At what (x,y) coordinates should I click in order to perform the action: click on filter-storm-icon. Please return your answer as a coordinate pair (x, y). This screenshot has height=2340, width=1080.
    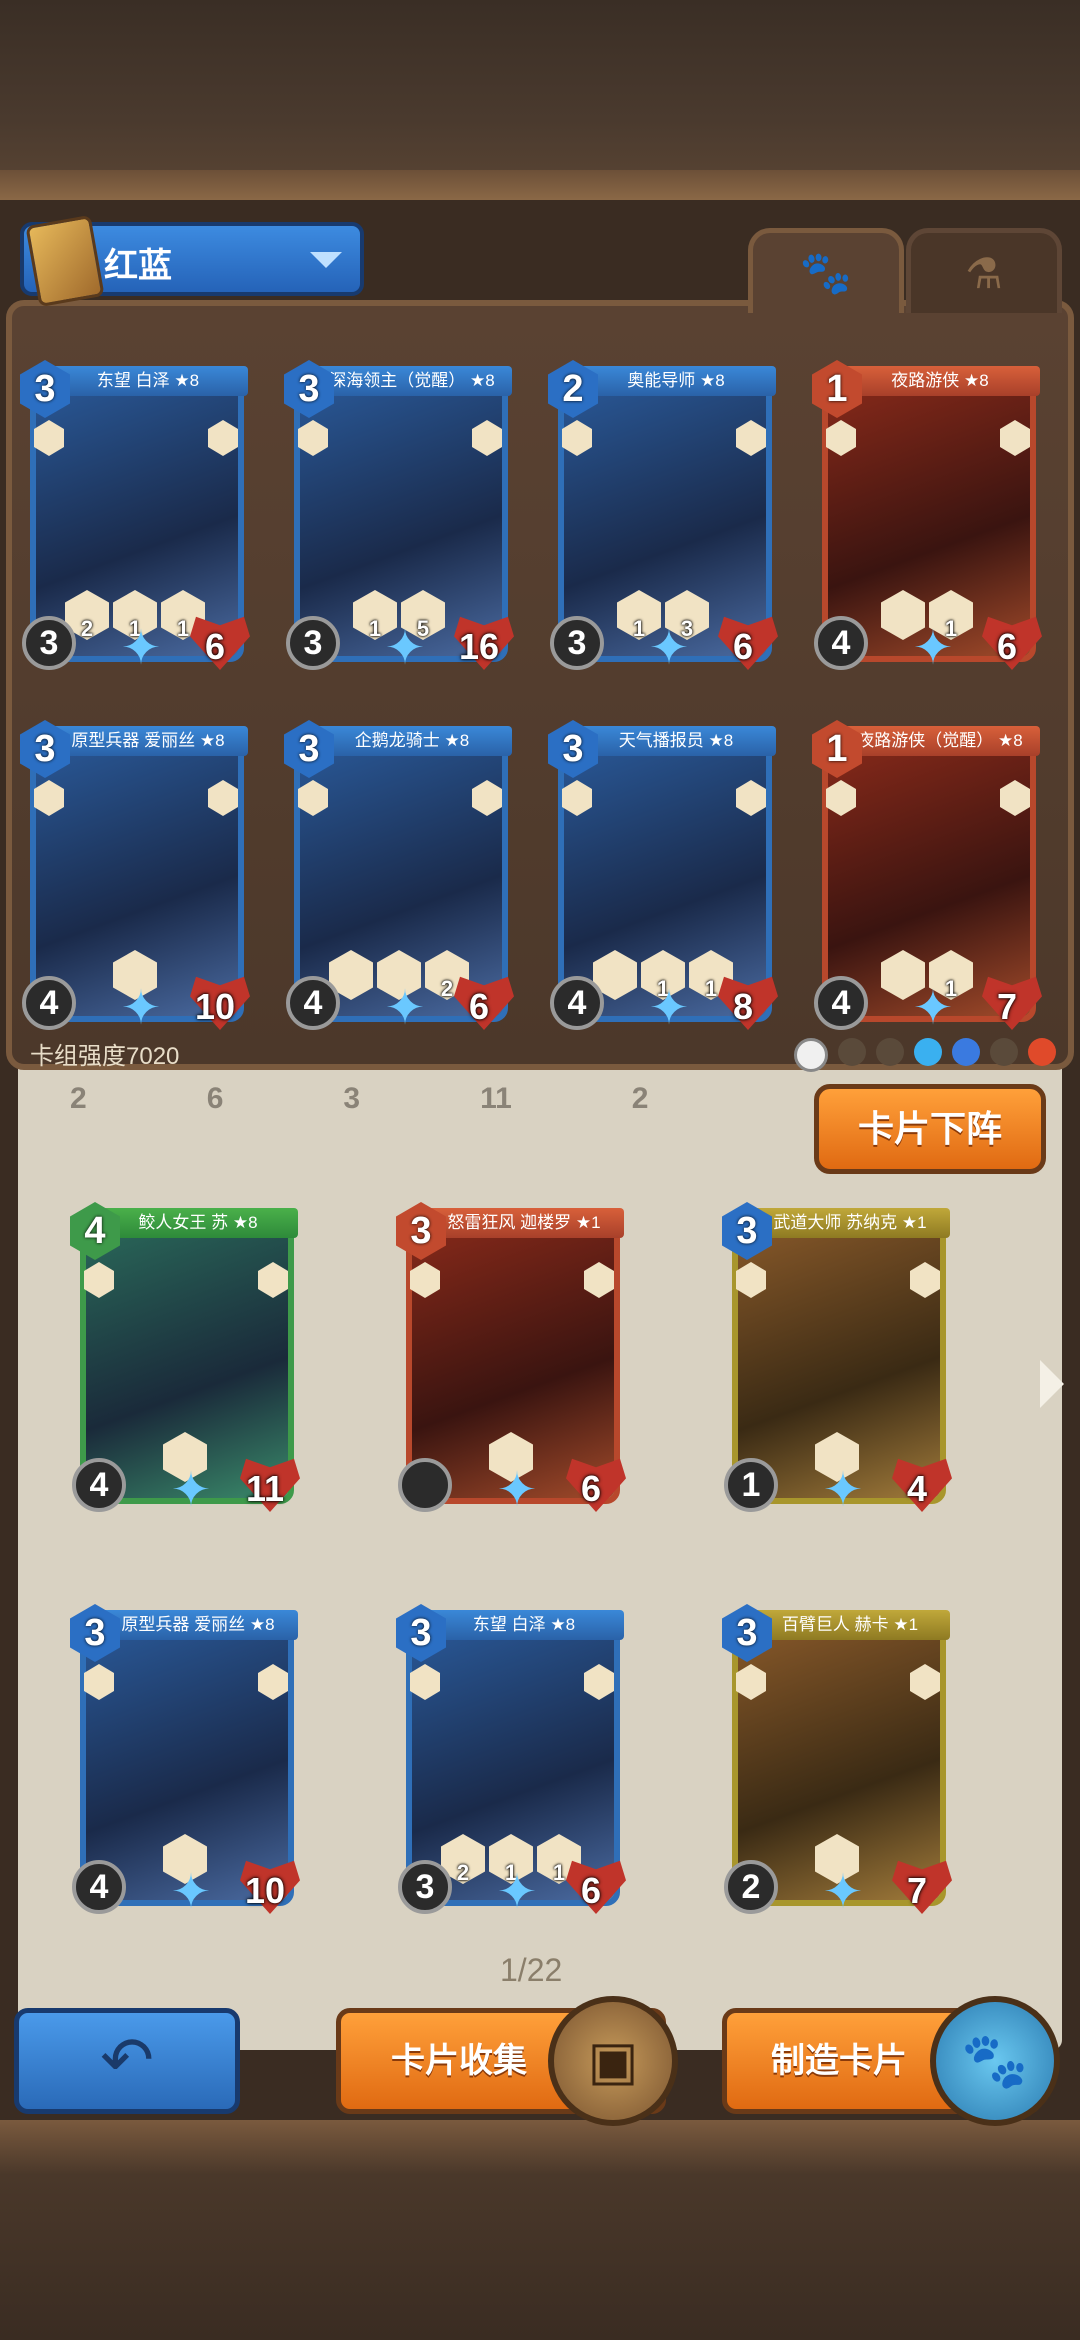
    Looking at the image, I should click on (966, 1052).